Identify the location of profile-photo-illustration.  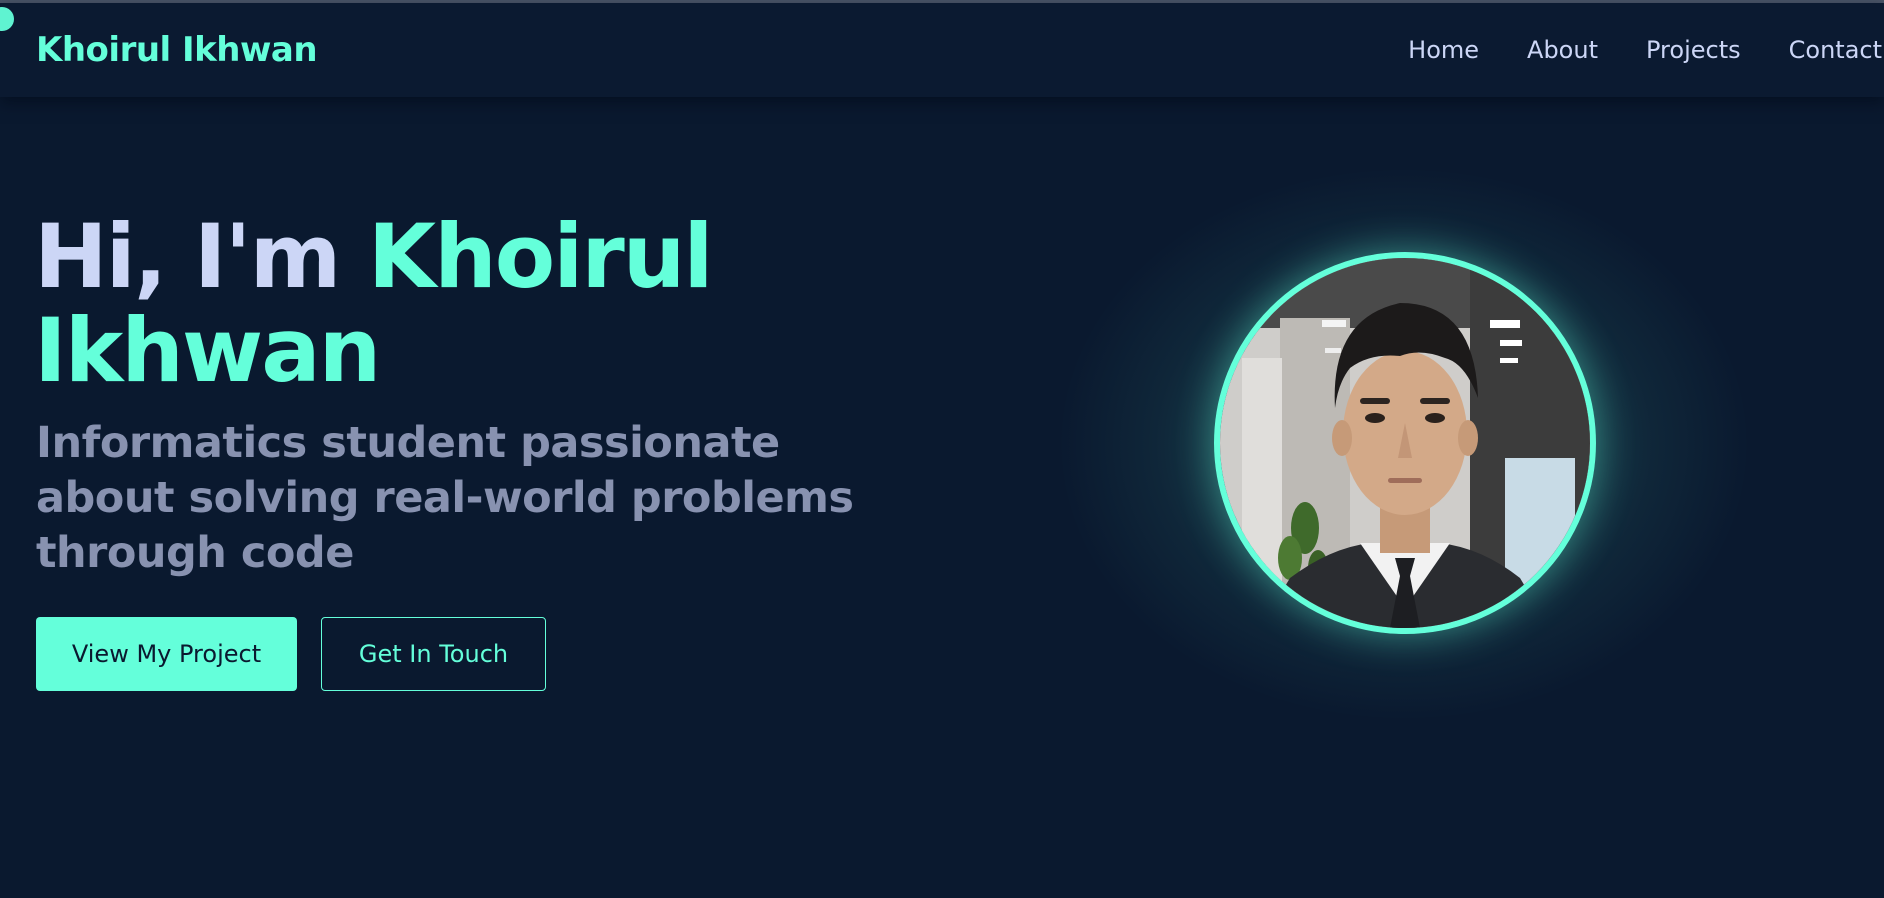
(1405, 443).